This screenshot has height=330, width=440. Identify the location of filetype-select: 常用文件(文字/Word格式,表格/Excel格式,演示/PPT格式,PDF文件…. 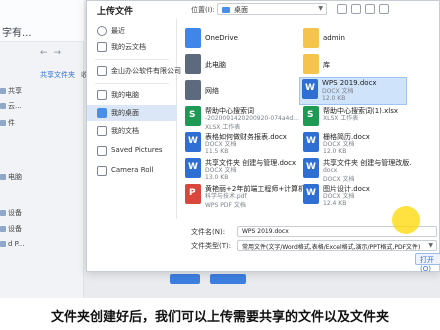
(337, 245).